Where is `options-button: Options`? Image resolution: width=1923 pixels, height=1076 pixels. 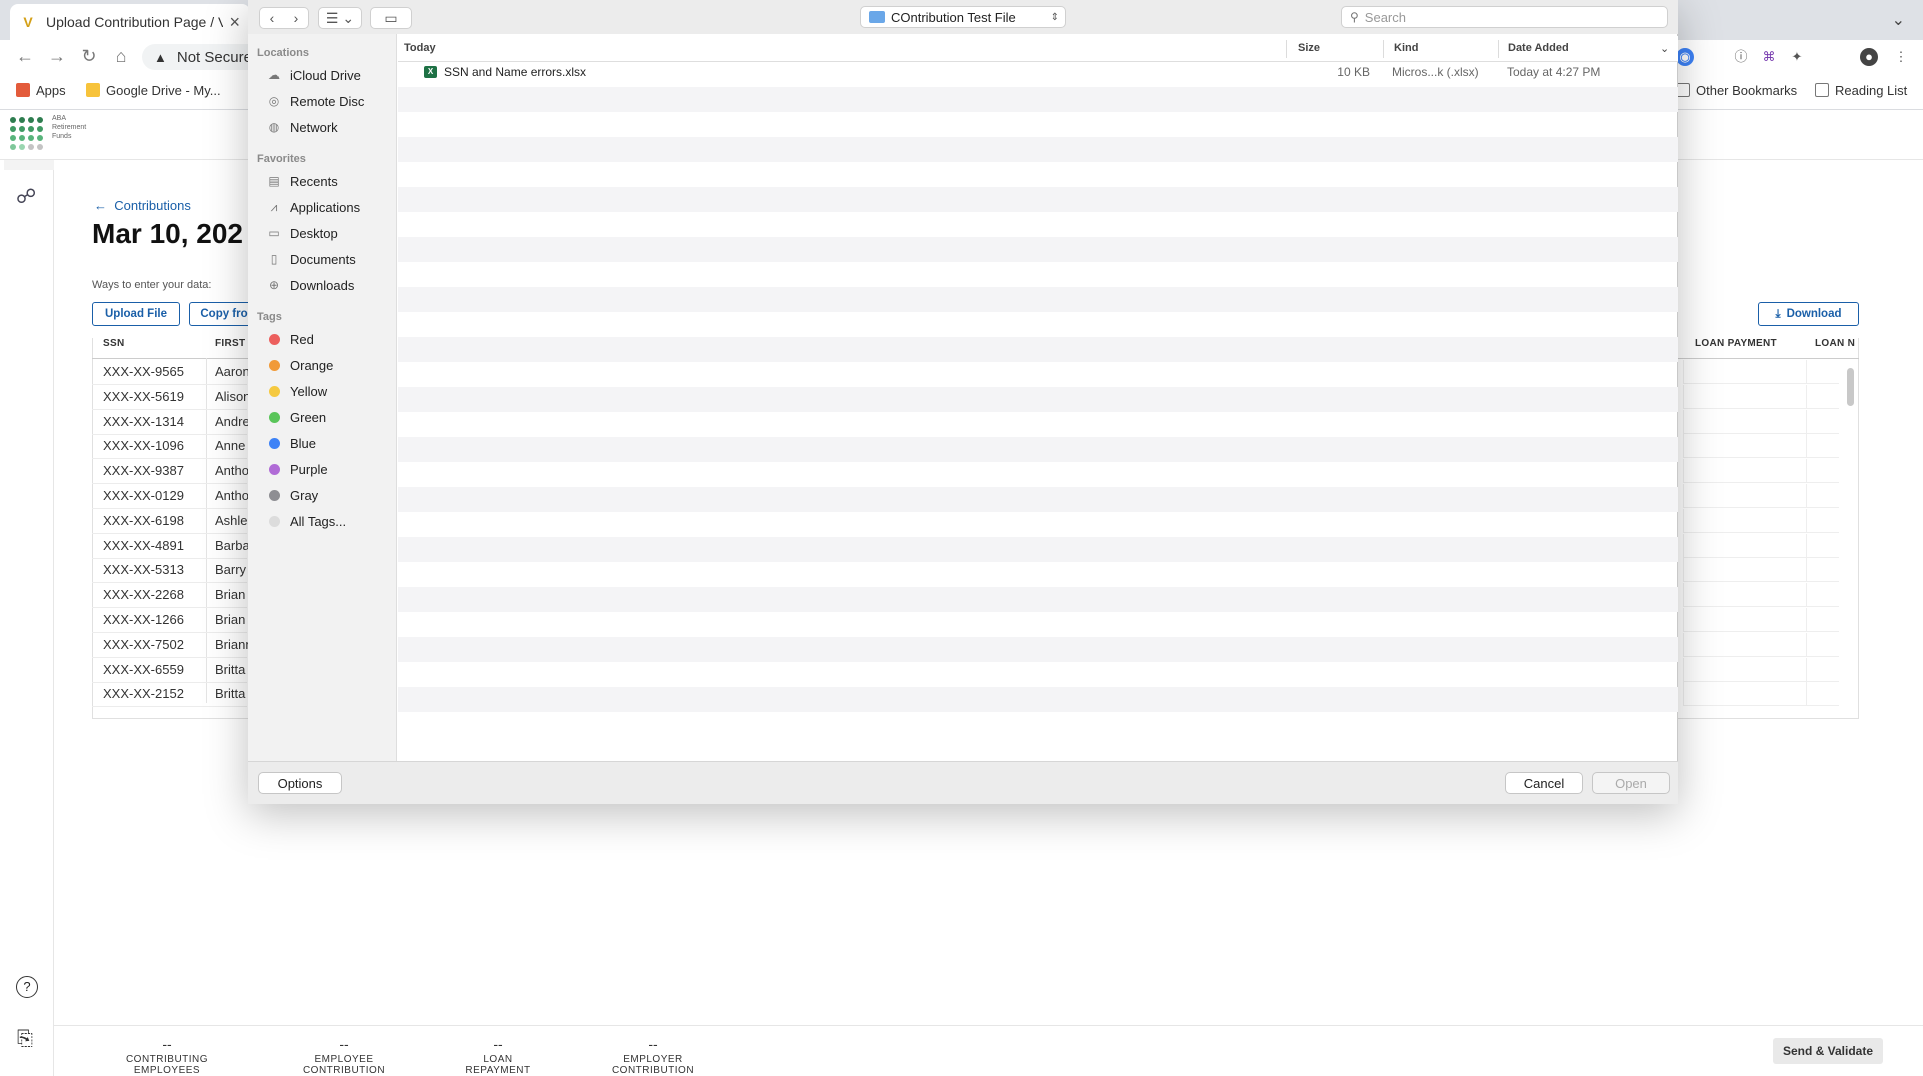 options-button: Options is located at coordinates (300, 783).